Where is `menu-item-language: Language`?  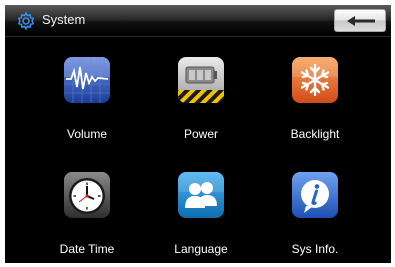 menu-item-language: Language is located at coordinates (200, 217).